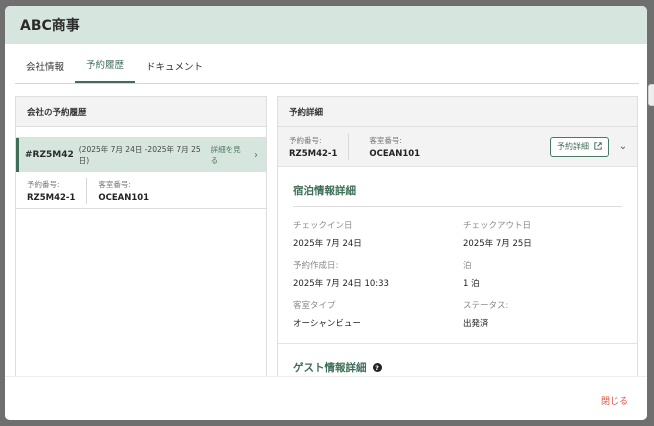  Describe the element at coordinates (313, 147) in the screenshot. I see `detail-booking-field: 予約番号: RZ5M42-1` at that location.